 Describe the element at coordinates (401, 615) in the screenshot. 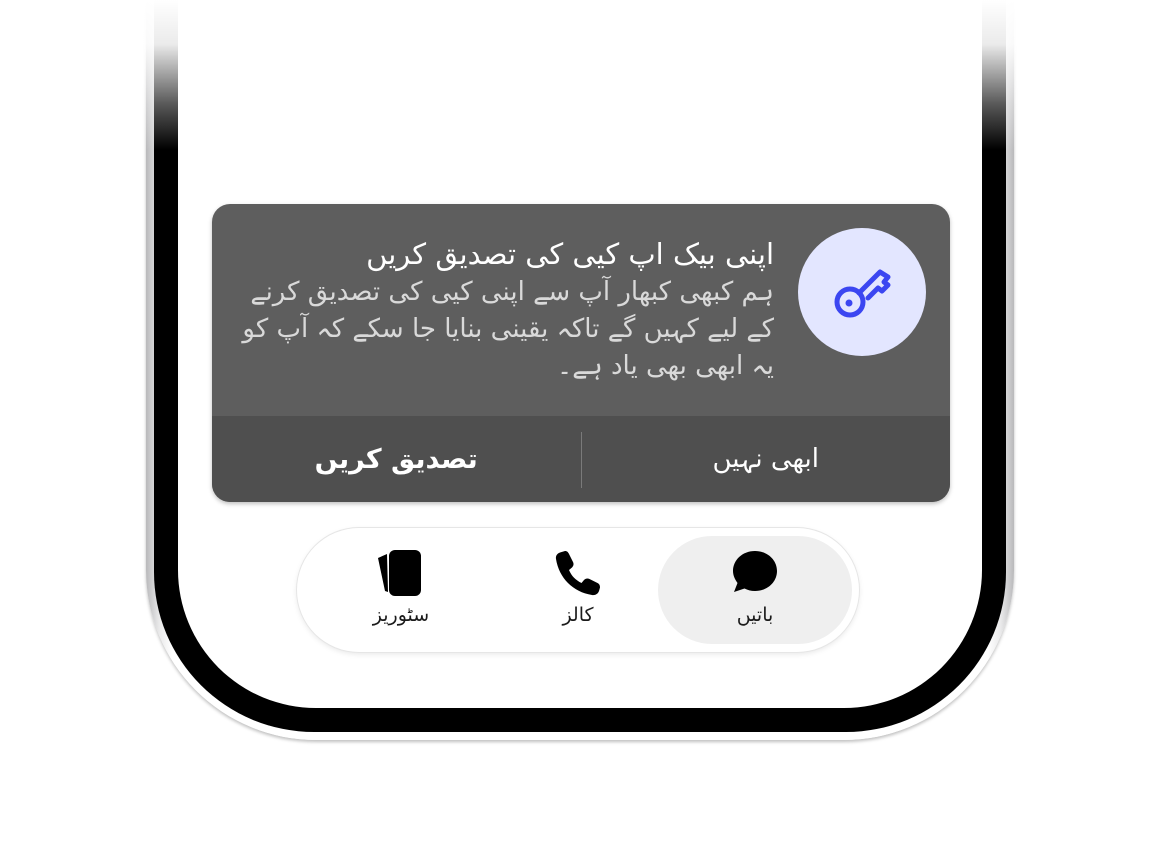

I see `tab-stories-label: سٹوریز` at that location.